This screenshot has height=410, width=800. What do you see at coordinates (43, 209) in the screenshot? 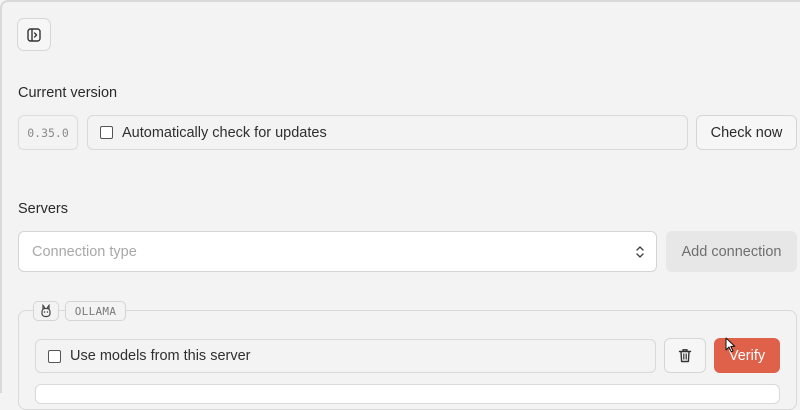
I see `servers-label: Servers` at bounding box center [43, 209].